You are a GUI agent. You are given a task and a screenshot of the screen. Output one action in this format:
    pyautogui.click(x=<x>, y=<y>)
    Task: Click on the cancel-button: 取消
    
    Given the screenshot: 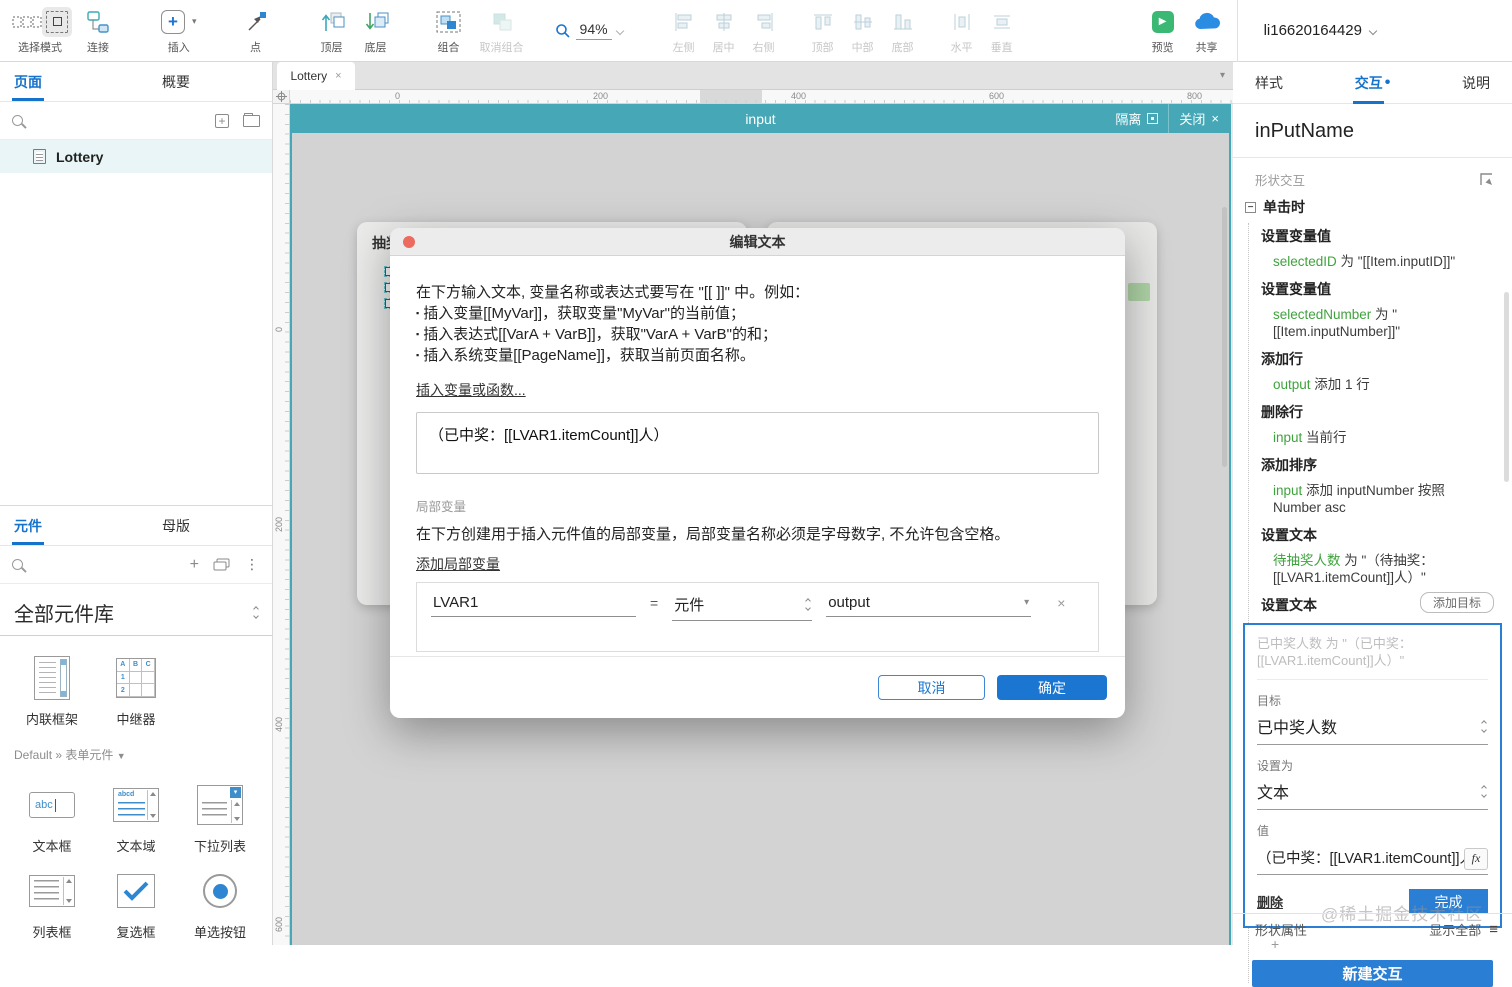 What is the action you would take?
    pyautogui.click(x=931, y=687)
    